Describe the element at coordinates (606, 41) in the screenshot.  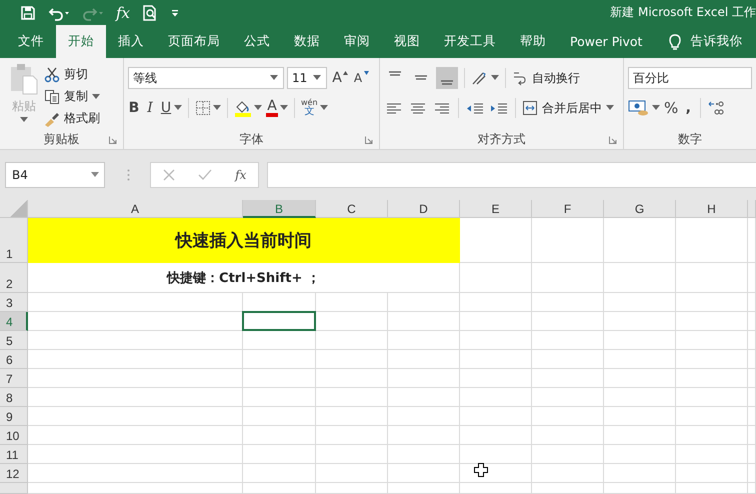
I see `ribbon-tab: Power Pivot` at that location.